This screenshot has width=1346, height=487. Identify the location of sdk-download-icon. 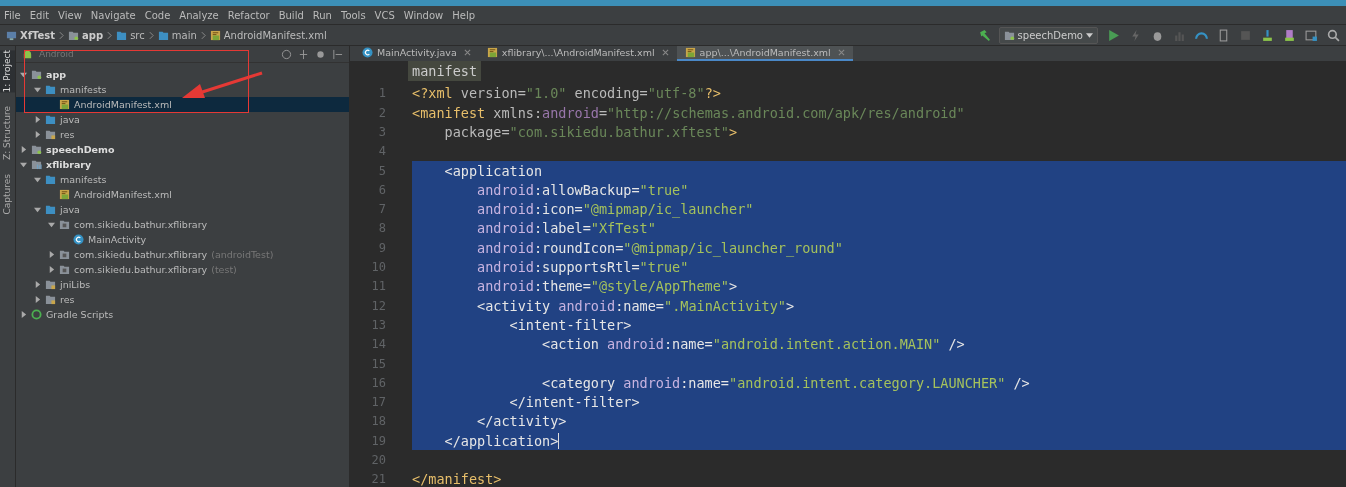
(1267, 35).